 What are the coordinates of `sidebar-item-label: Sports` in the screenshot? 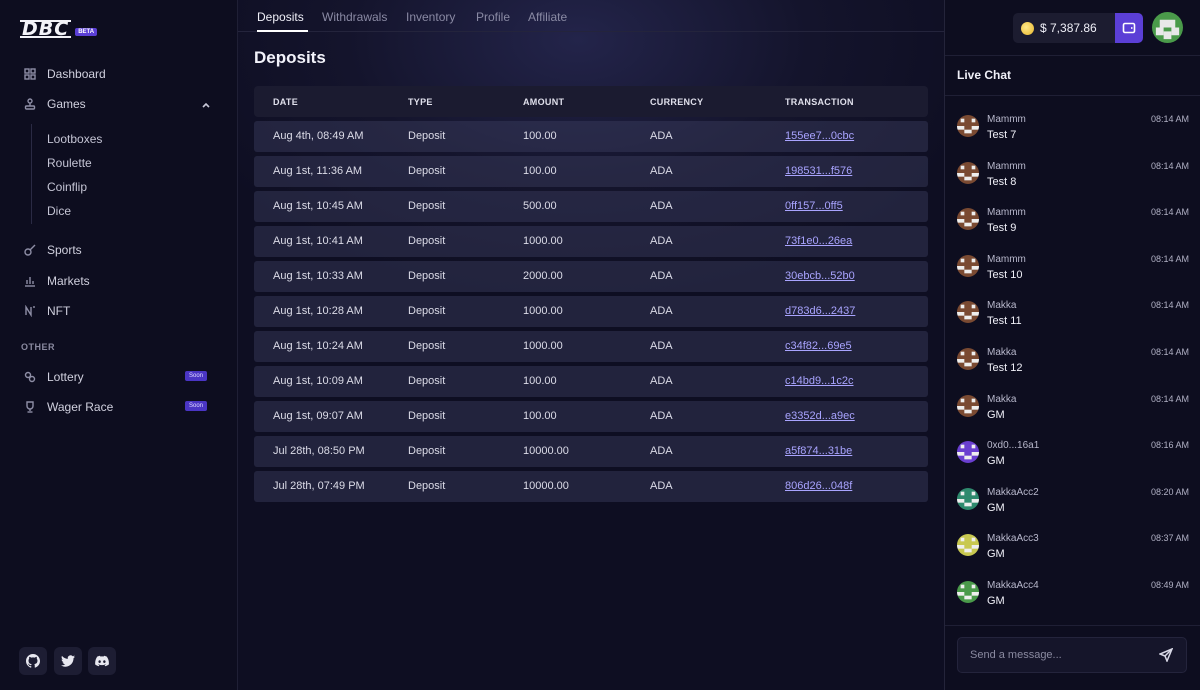 It's located at (64, 250).